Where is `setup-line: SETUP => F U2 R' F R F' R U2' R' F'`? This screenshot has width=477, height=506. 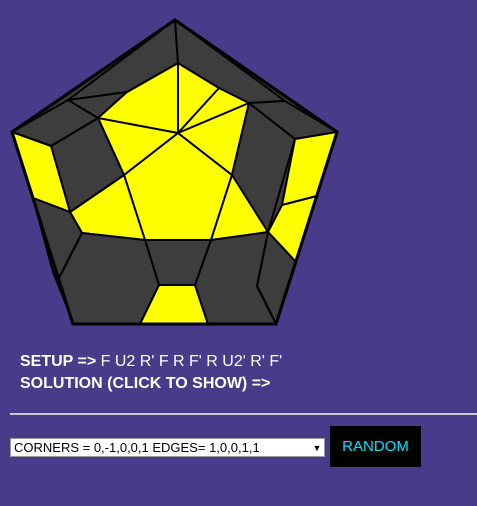
setup-line: SETUP => F U2 R' F R F' R U2' R' F' is located at coordinates (151, 362).